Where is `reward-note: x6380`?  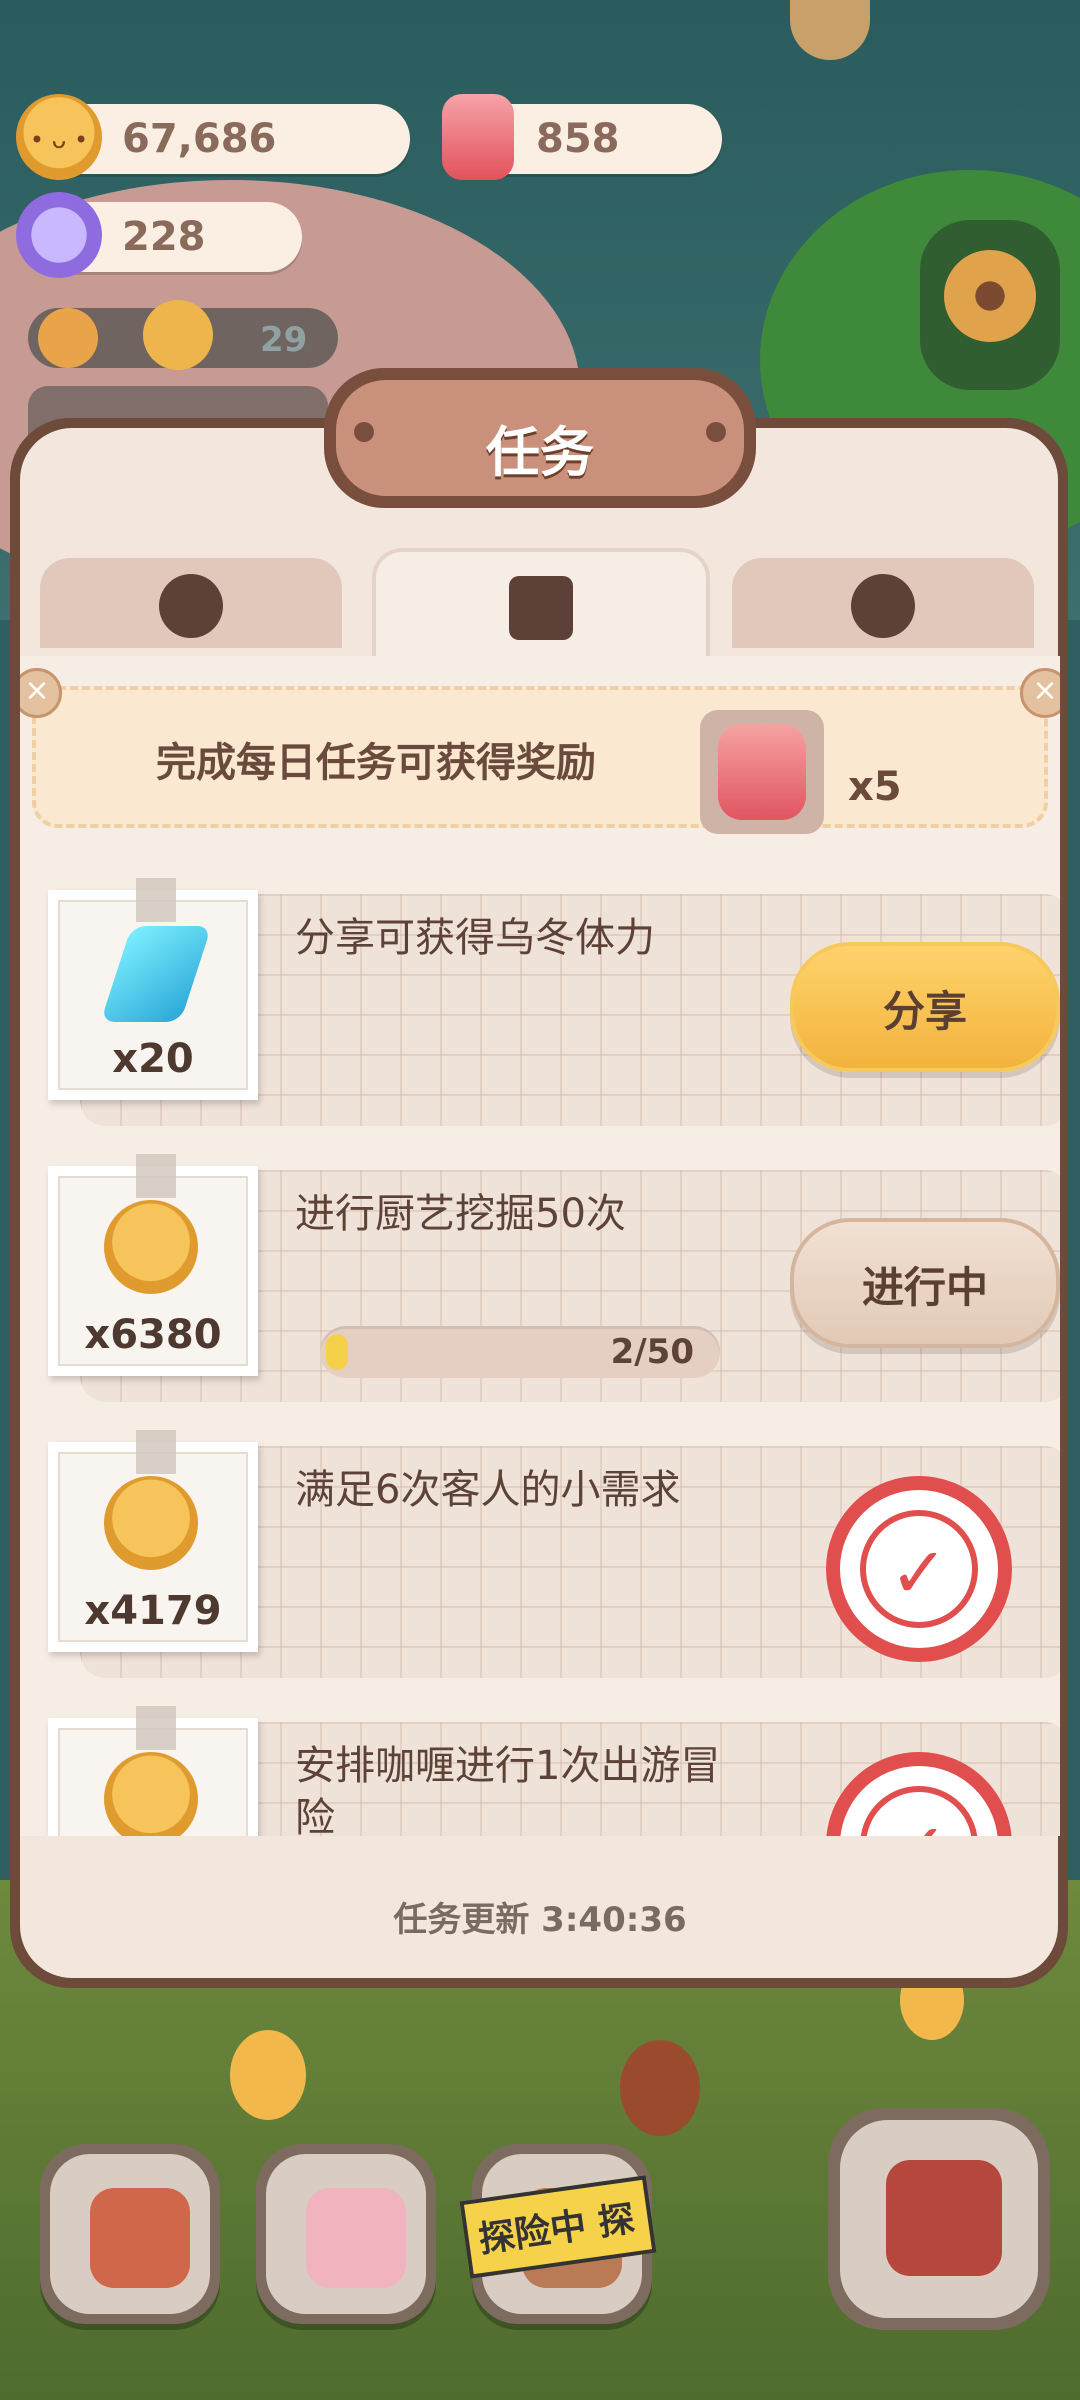 reward-note: x6380 is located at coordinates (153, 1265).